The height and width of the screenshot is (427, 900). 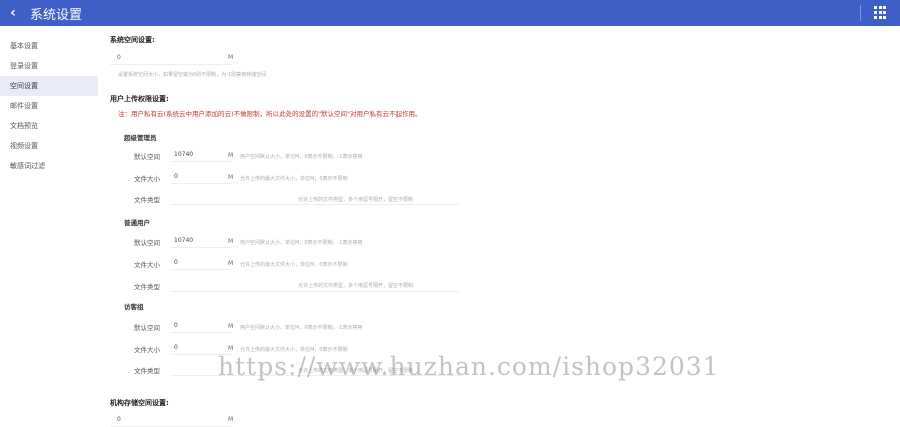 I want to click on sidebar-item-basic: 基本设置, so click(x=49, y=46).